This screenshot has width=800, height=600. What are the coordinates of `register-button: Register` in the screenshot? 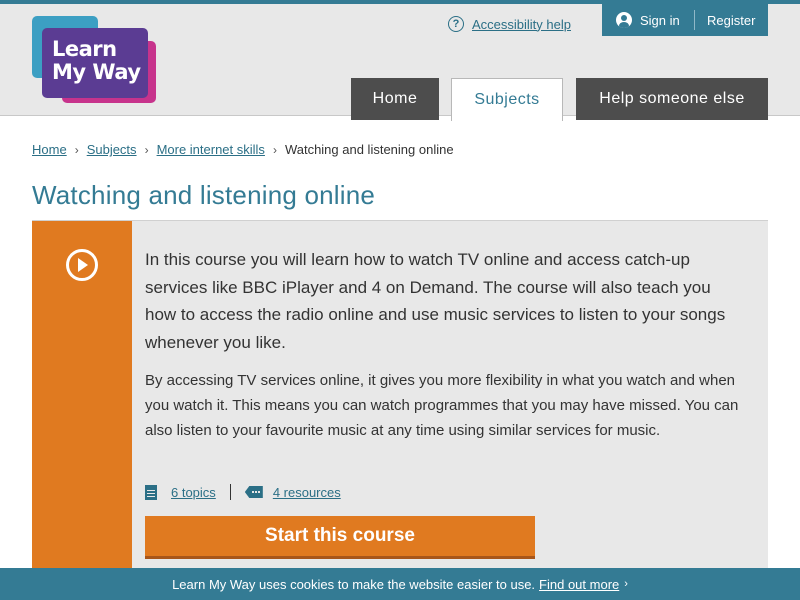 It's located at (725, 20).